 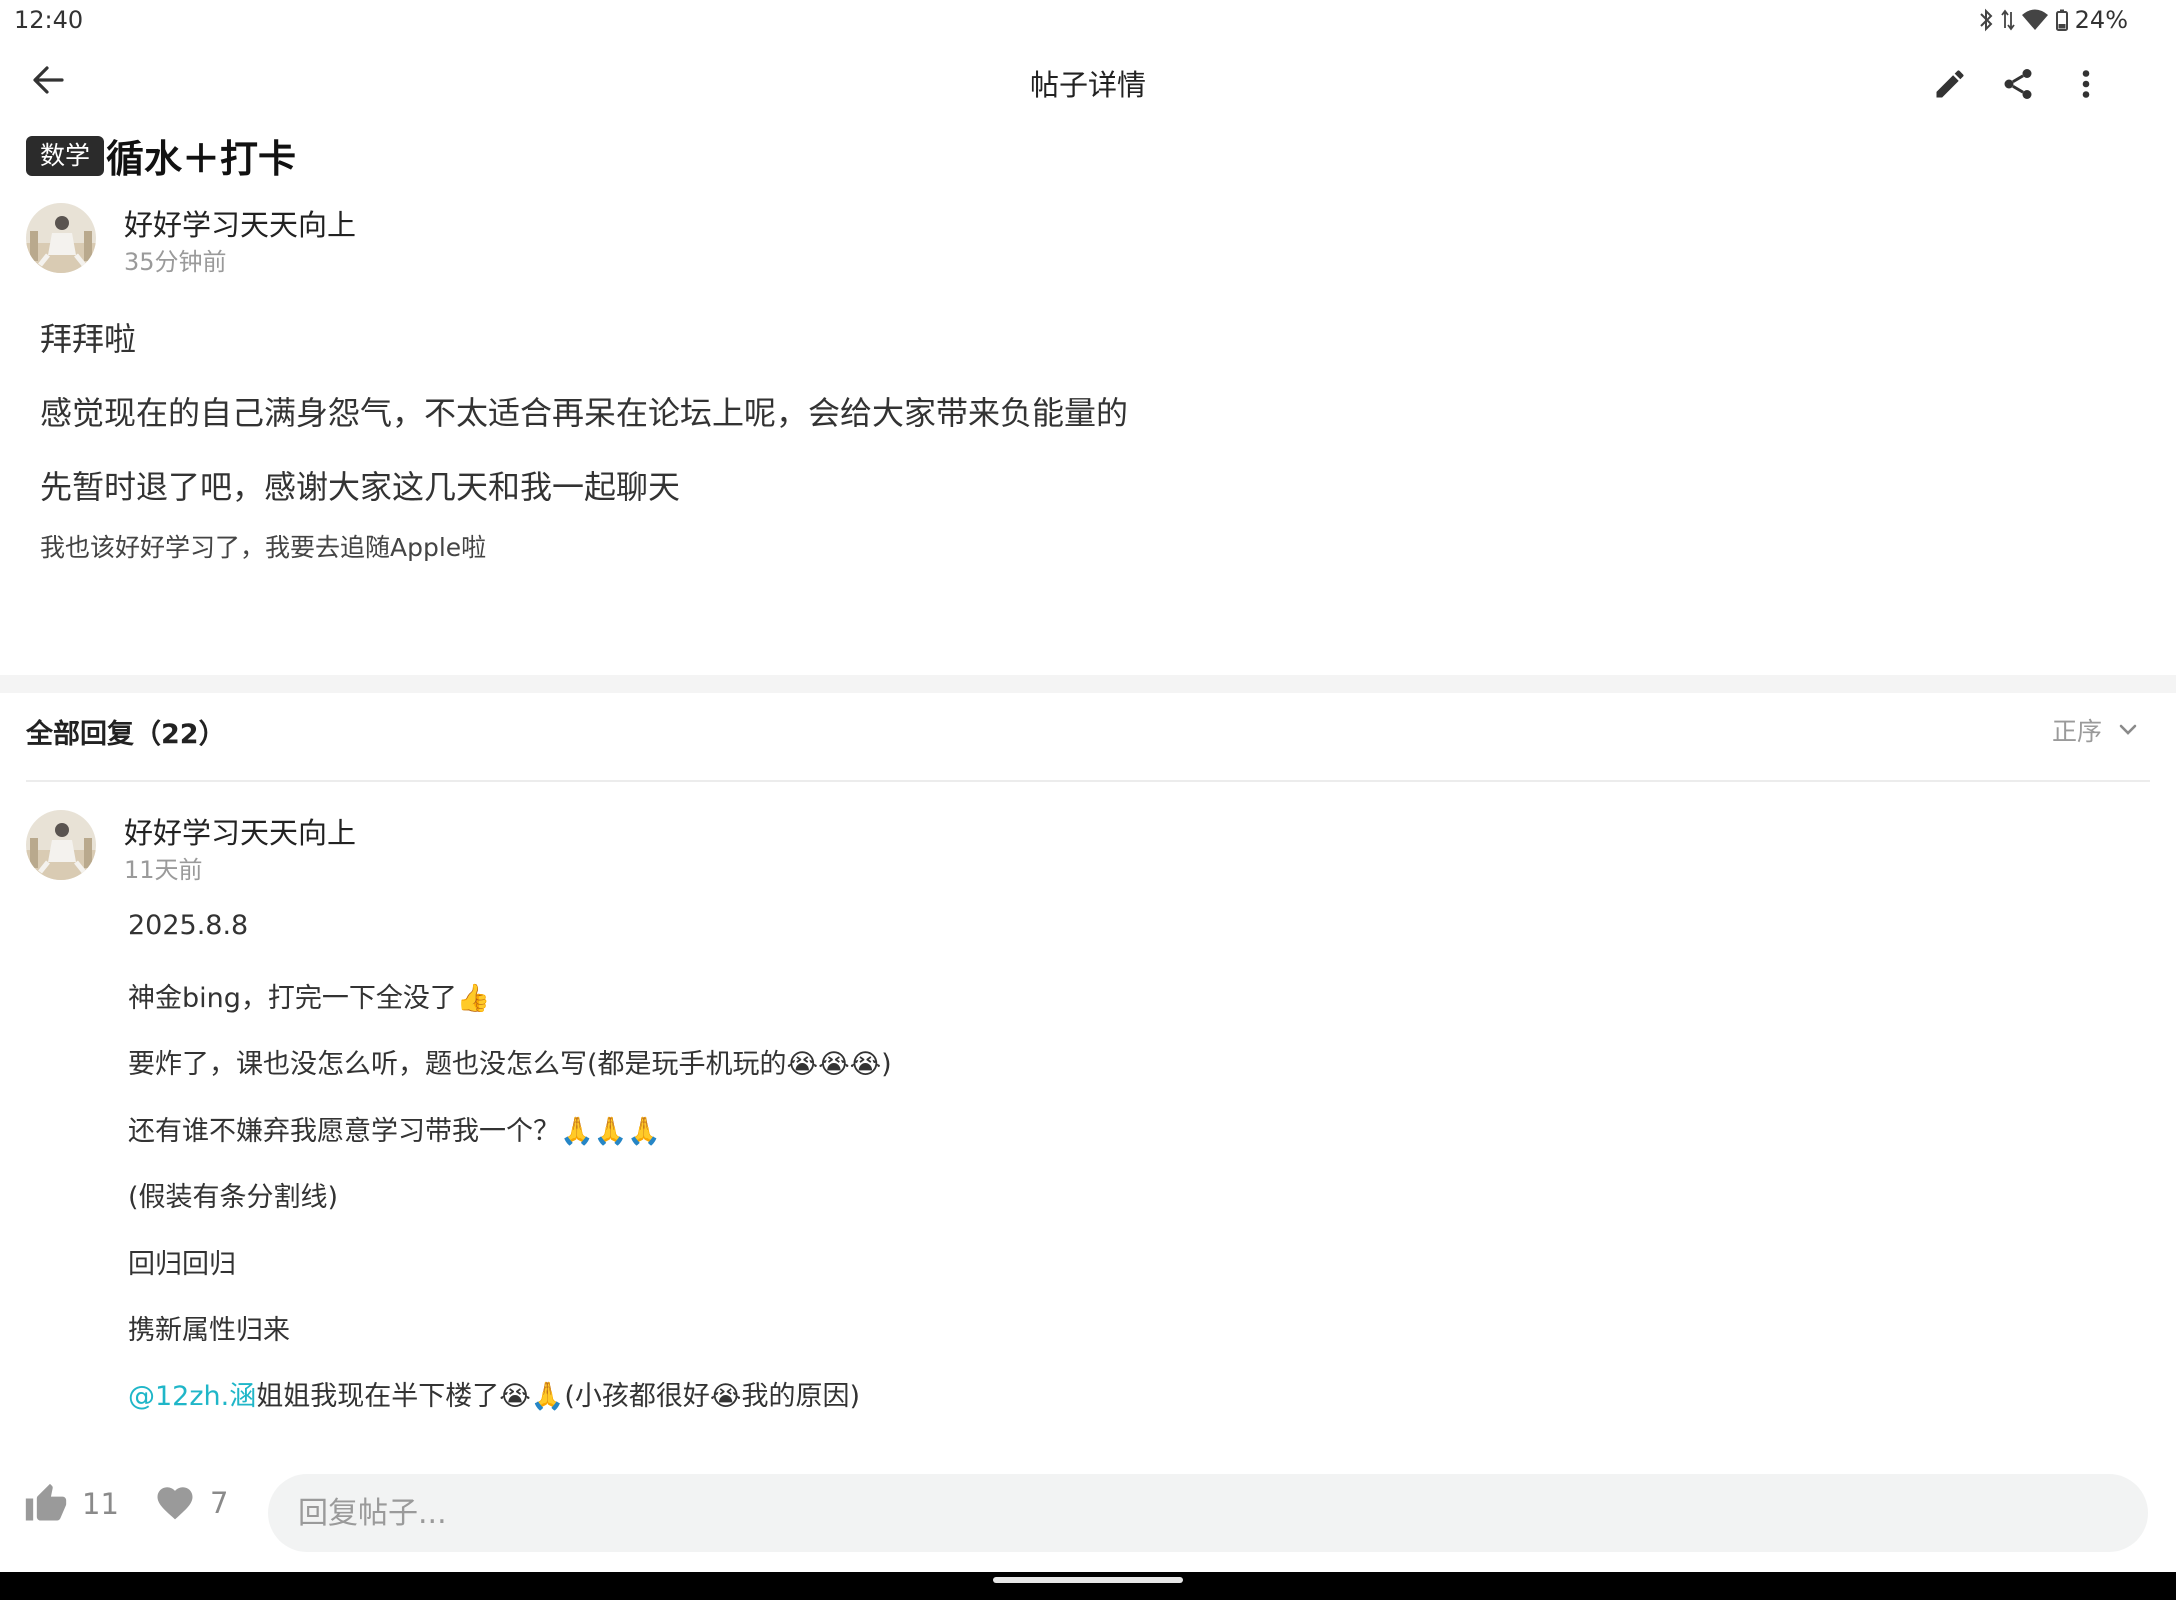 What do you see at coordinates (2128, 729) in the screenshot?
I see `chevron-down-icon` at bounding box center [2128, 729].